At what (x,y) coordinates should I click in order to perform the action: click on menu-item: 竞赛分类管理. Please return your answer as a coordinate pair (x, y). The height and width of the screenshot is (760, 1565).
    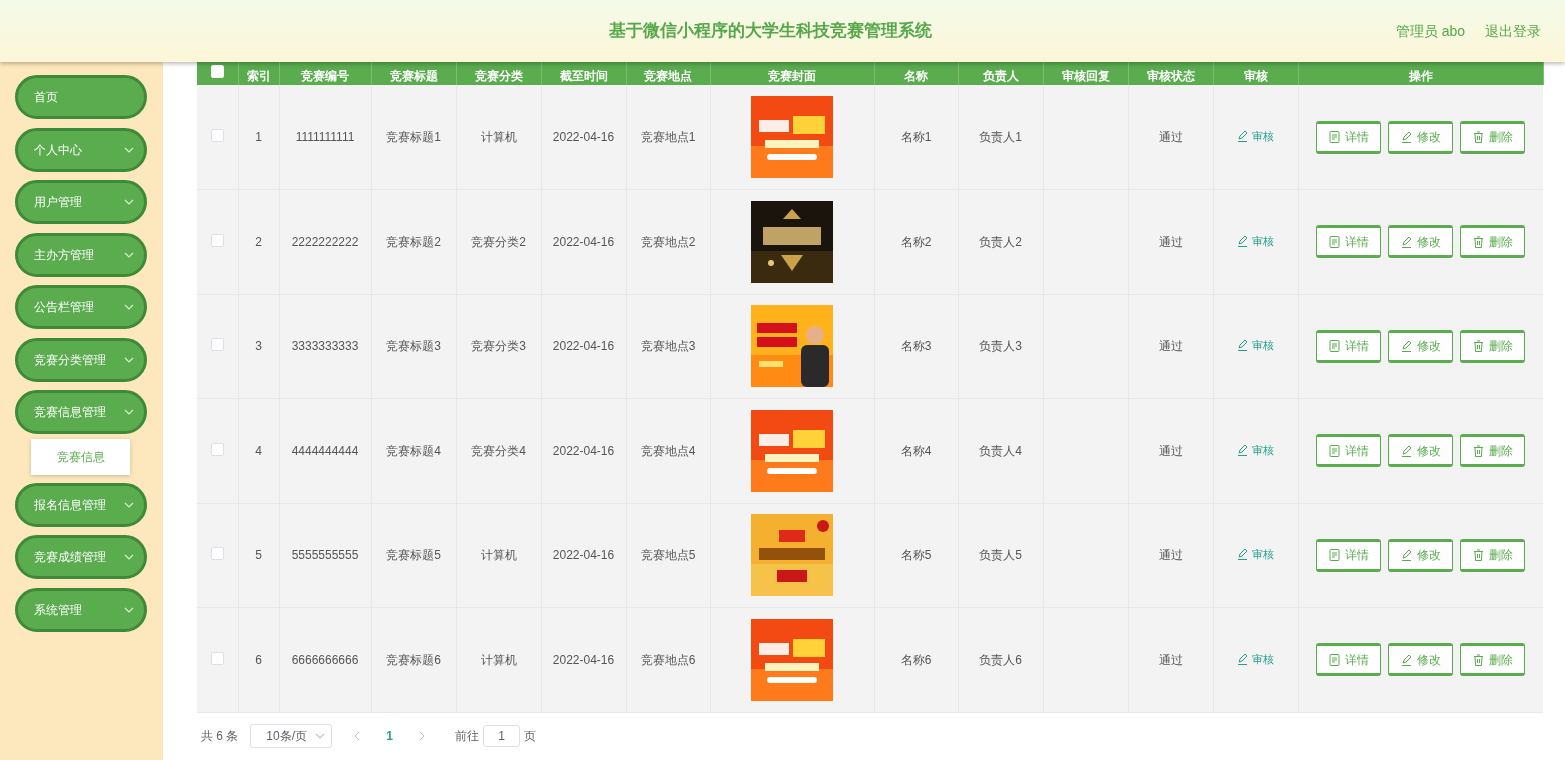
    Looking at the image, I should click on (81, 359).